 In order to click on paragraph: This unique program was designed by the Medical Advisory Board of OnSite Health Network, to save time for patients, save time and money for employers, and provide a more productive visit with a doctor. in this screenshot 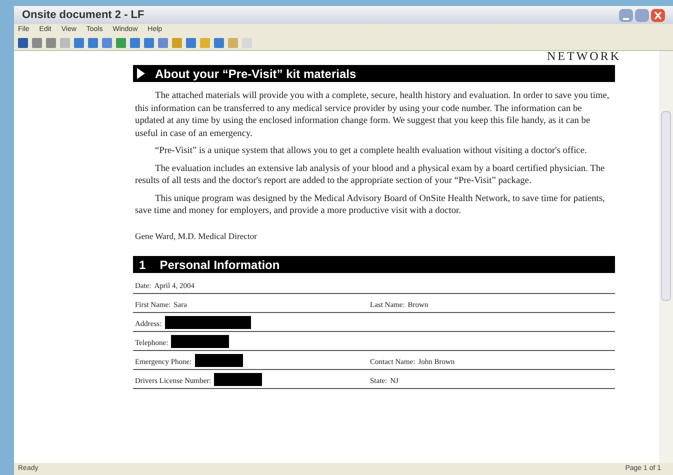, I will do `click(370, 205)`.